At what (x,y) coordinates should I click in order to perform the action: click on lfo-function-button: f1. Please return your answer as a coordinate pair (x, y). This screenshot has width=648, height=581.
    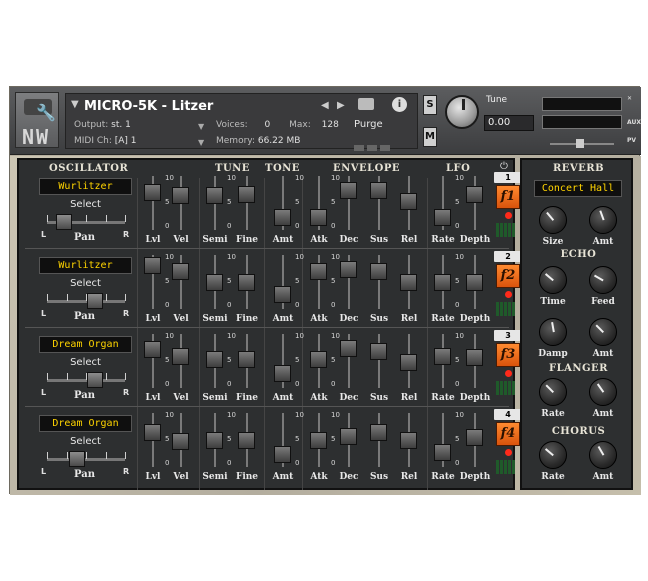
    Looking at the image, I should click on (508, 197).